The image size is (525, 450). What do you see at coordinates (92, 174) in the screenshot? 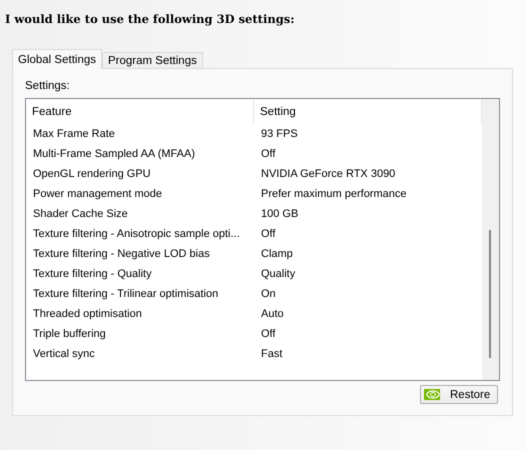
I see `table-cell-text: OpenGL rendering GPU` at bounding box center [92, 174].